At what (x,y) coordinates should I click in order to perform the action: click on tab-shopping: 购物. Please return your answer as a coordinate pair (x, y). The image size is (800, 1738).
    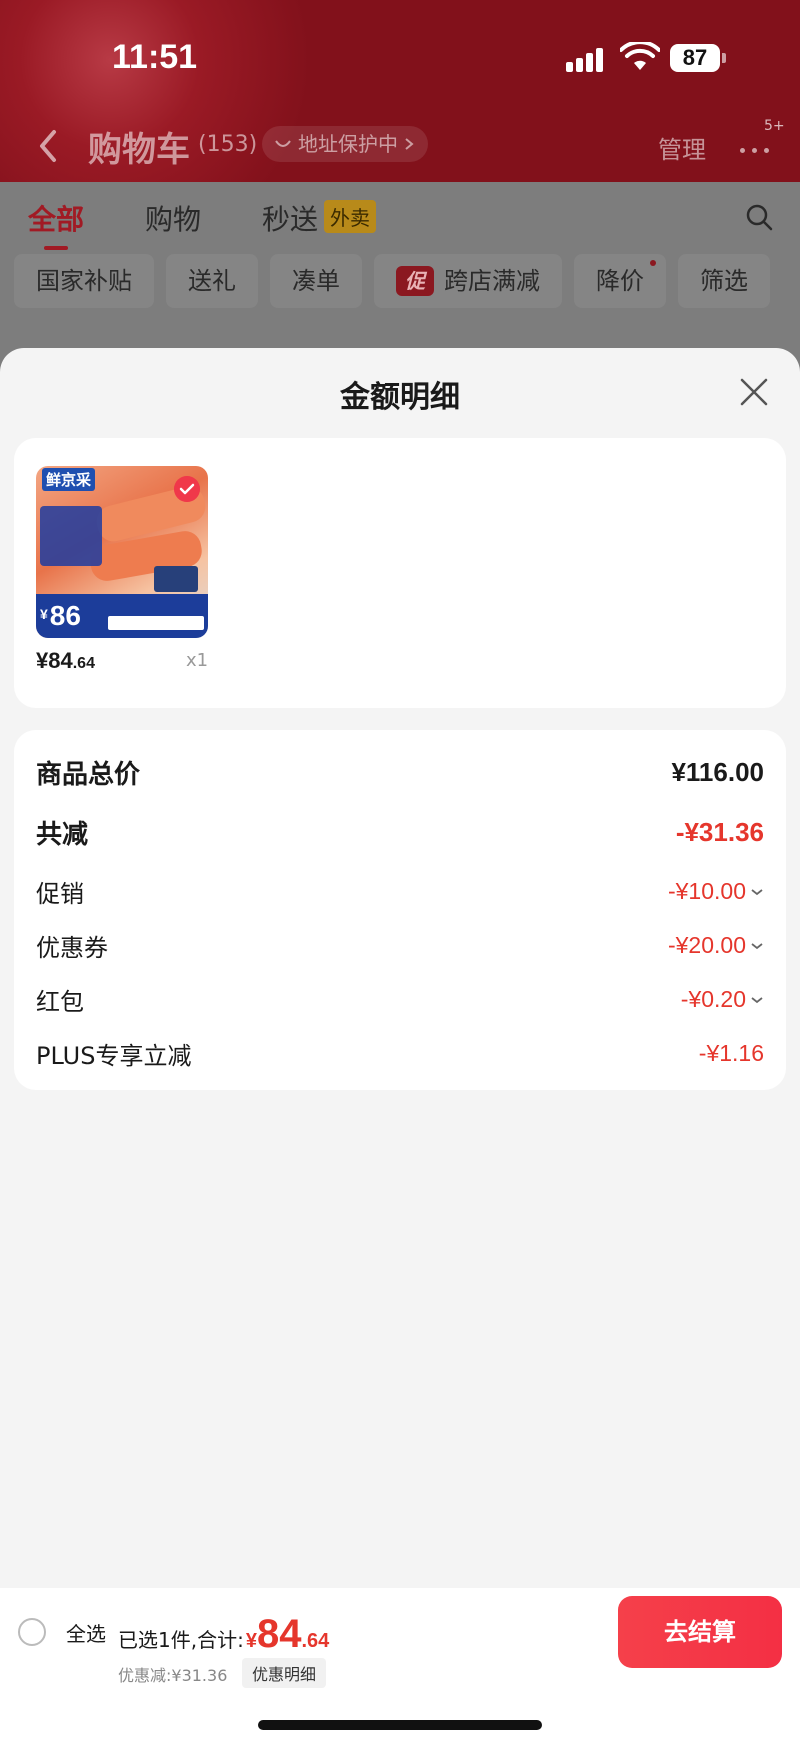
    Looking at the image, I should click on (173, 218).